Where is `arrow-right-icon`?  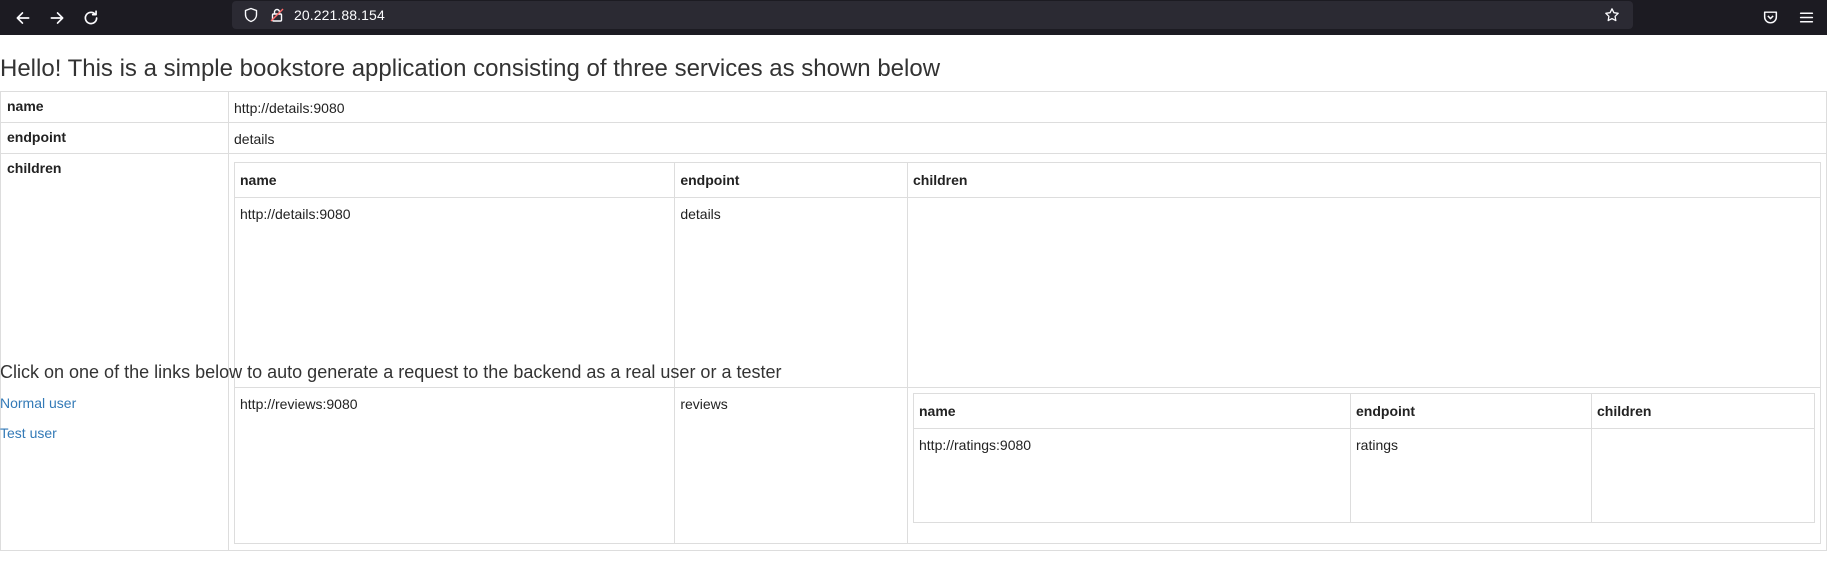
arrow-right-icon is located at coordinates (57, 17).